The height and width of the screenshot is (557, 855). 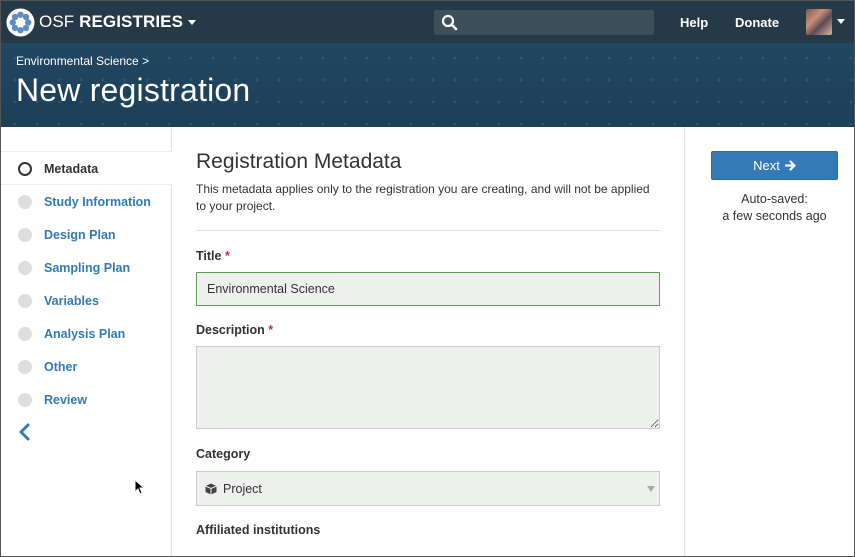 I want to click on osf-logo-icon, so click(x=20, y=22).